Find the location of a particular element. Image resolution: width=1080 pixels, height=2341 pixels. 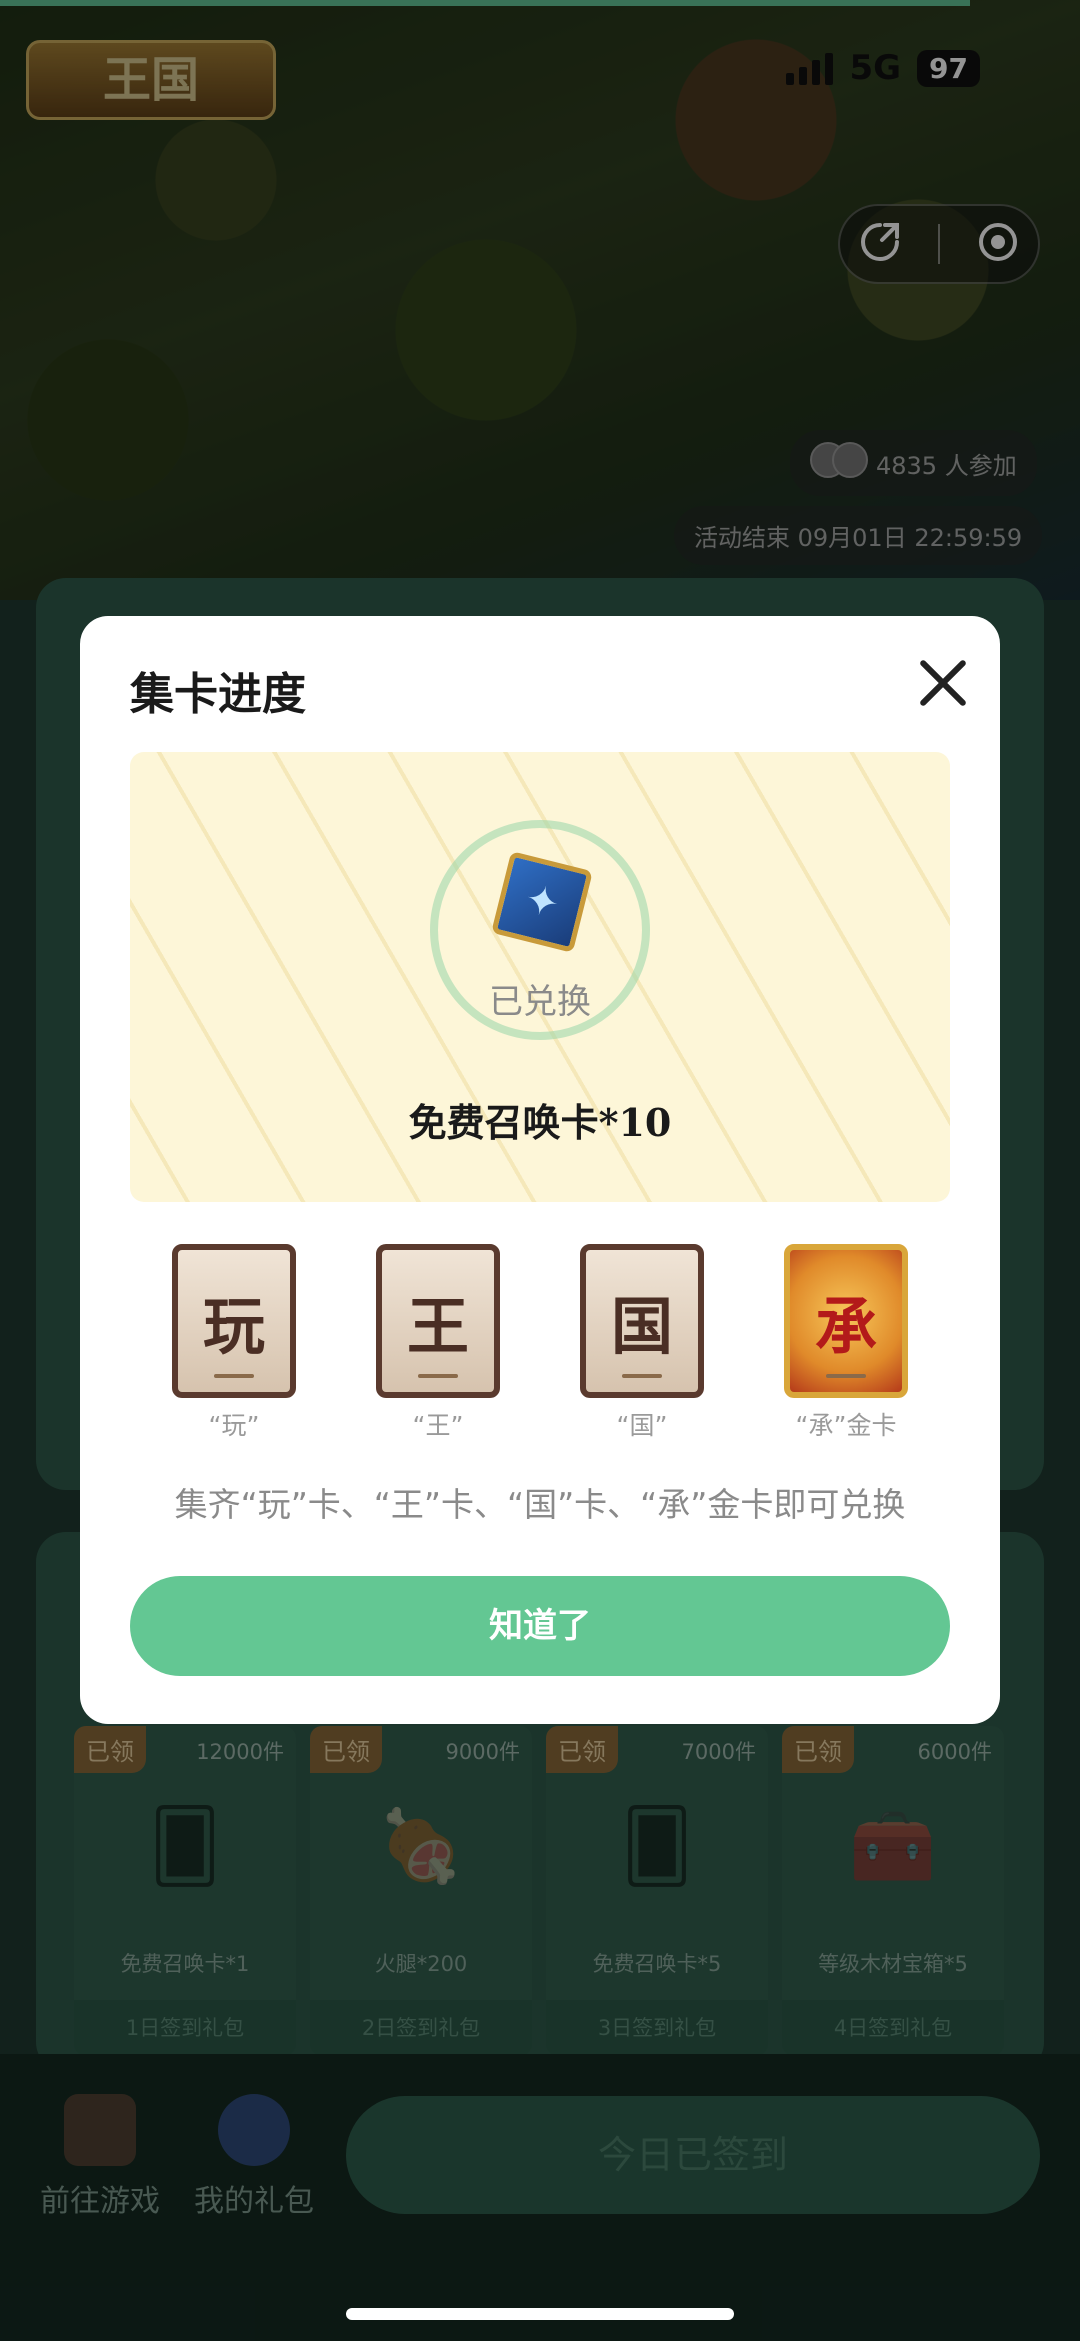

prize-status: 已兑换 is located at coordinates (540, 1002).